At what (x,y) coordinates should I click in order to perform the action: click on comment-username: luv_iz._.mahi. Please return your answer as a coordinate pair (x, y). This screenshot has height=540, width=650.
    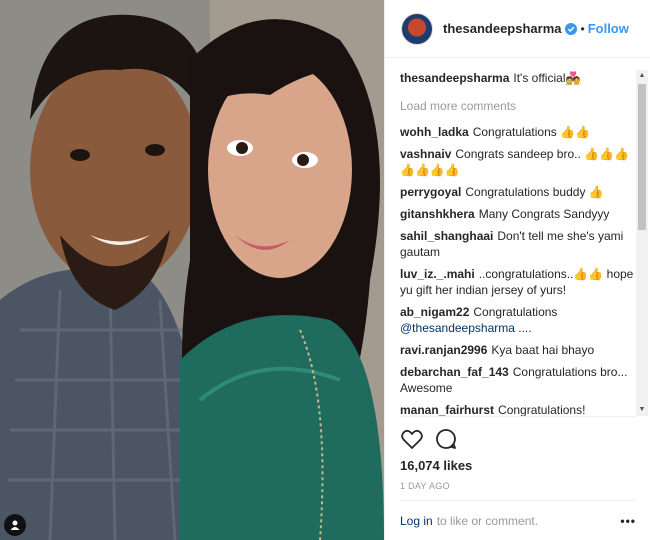
    Looking at the image, I should click on (437, 274).